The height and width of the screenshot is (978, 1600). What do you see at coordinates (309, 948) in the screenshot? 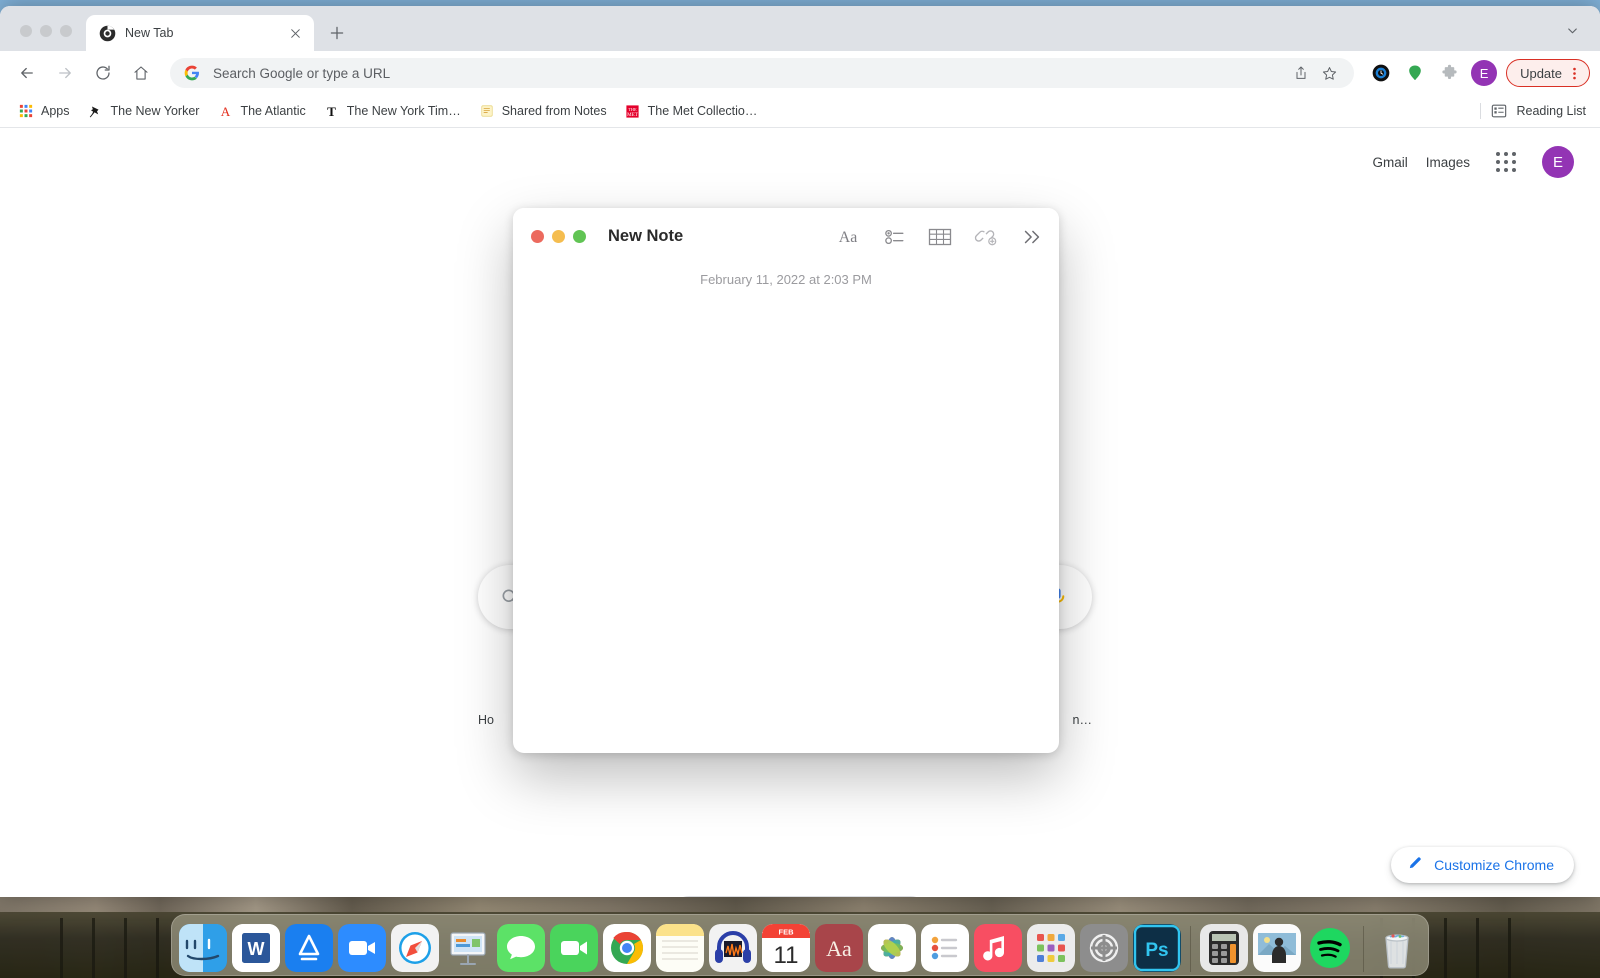
I see `dock-item-app-store` at bounding box center [309, 948].